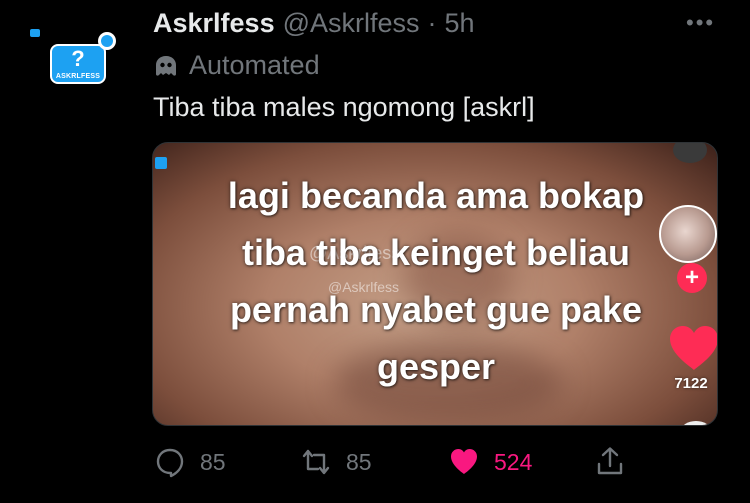 The image size is (750, 503). I want to click on retweet-button: 85, so click(336, 462).